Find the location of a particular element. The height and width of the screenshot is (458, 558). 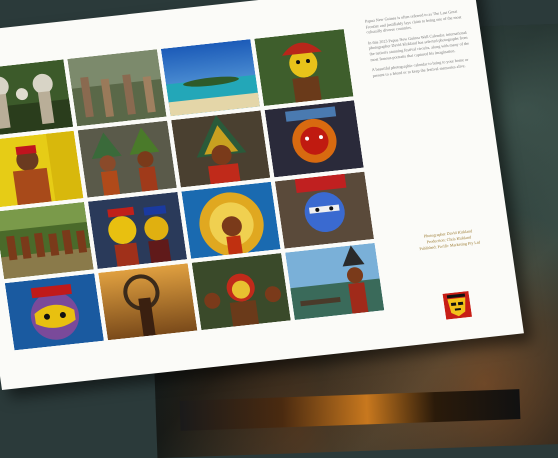

mudmen-photo is located at coordinates (37, 98).